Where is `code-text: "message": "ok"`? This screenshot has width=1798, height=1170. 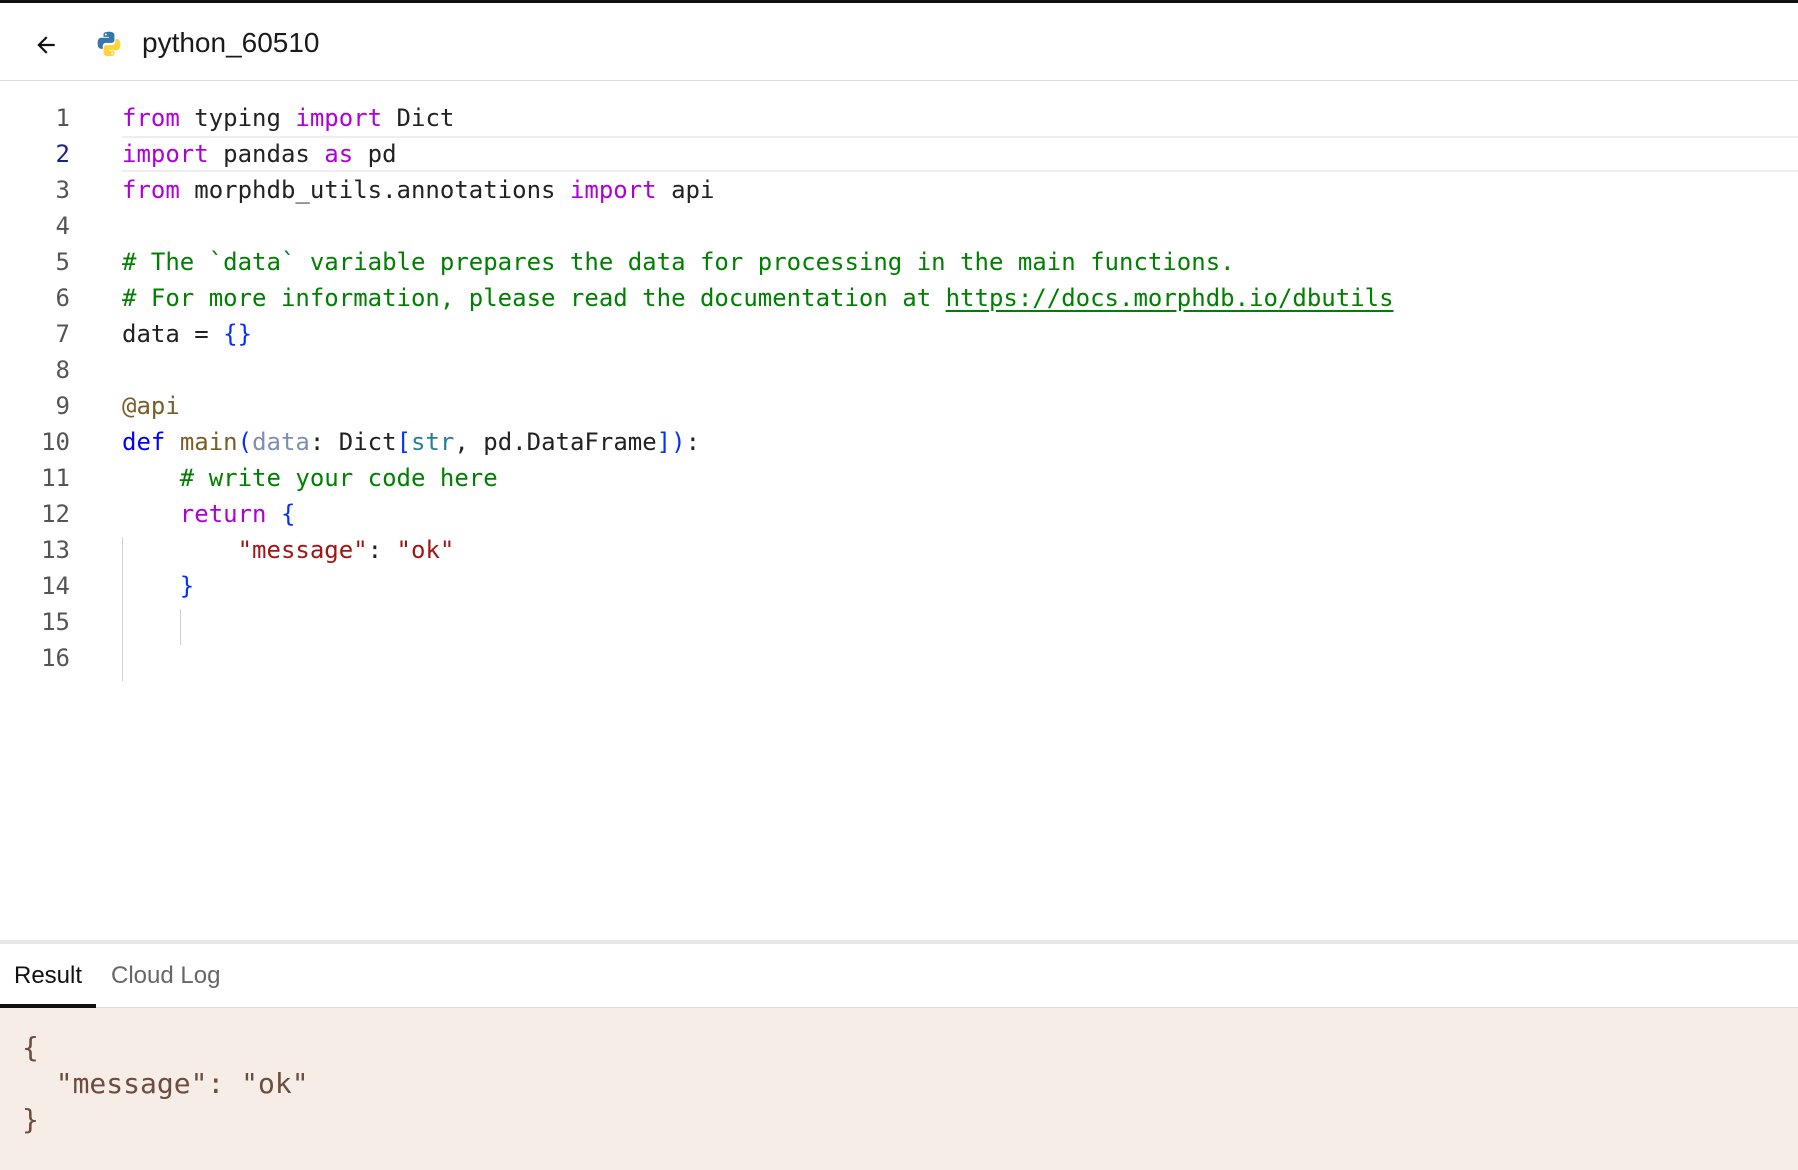
code-text: "message": "ok" is located at coordinates (288, 550).